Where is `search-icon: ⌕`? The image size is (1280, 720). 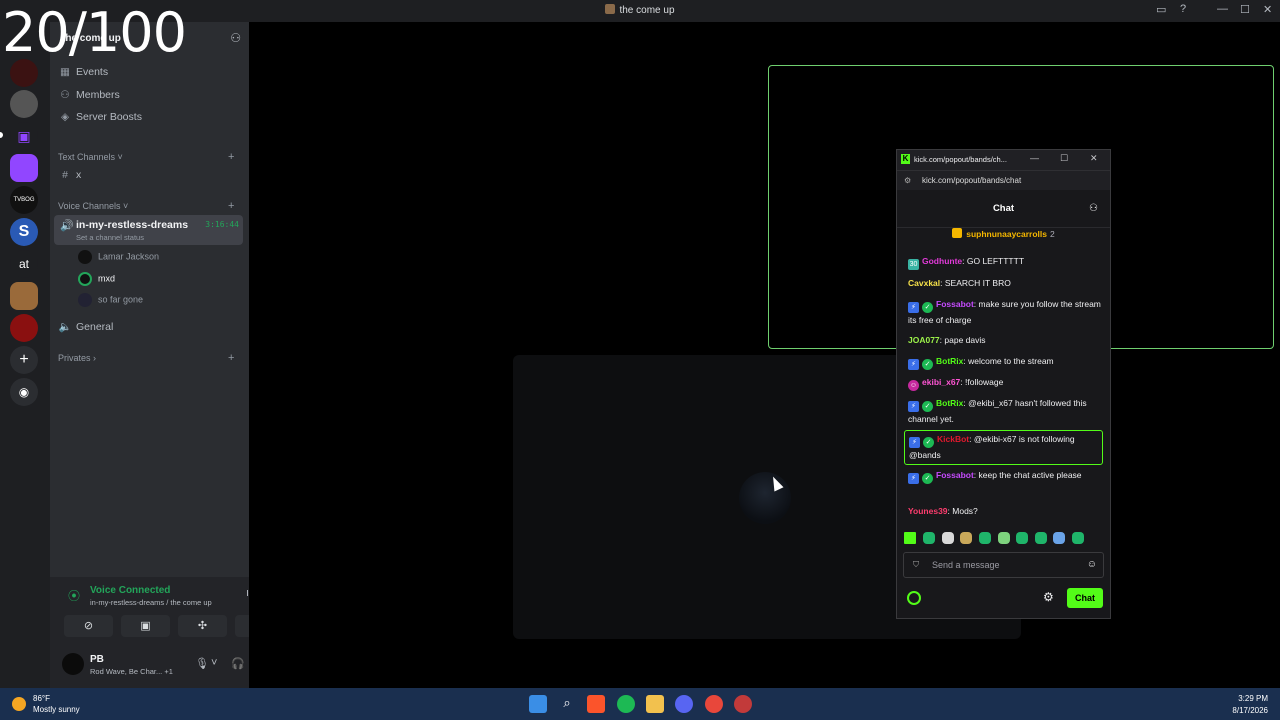
search-icon: ⌕ is located at coordinates (567, 704).